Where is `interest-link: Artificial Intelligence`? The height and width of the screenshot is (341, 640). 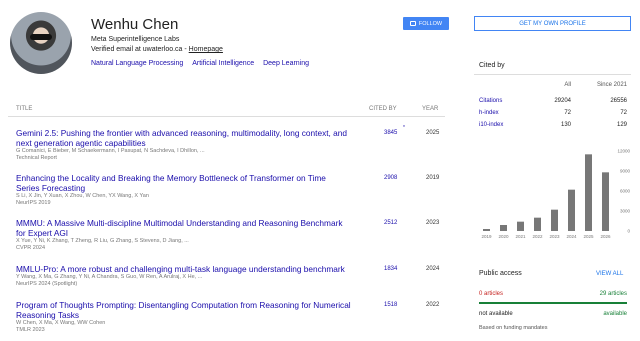 interest-link: Artificial Intelligence is located at coordinates (223, 63).